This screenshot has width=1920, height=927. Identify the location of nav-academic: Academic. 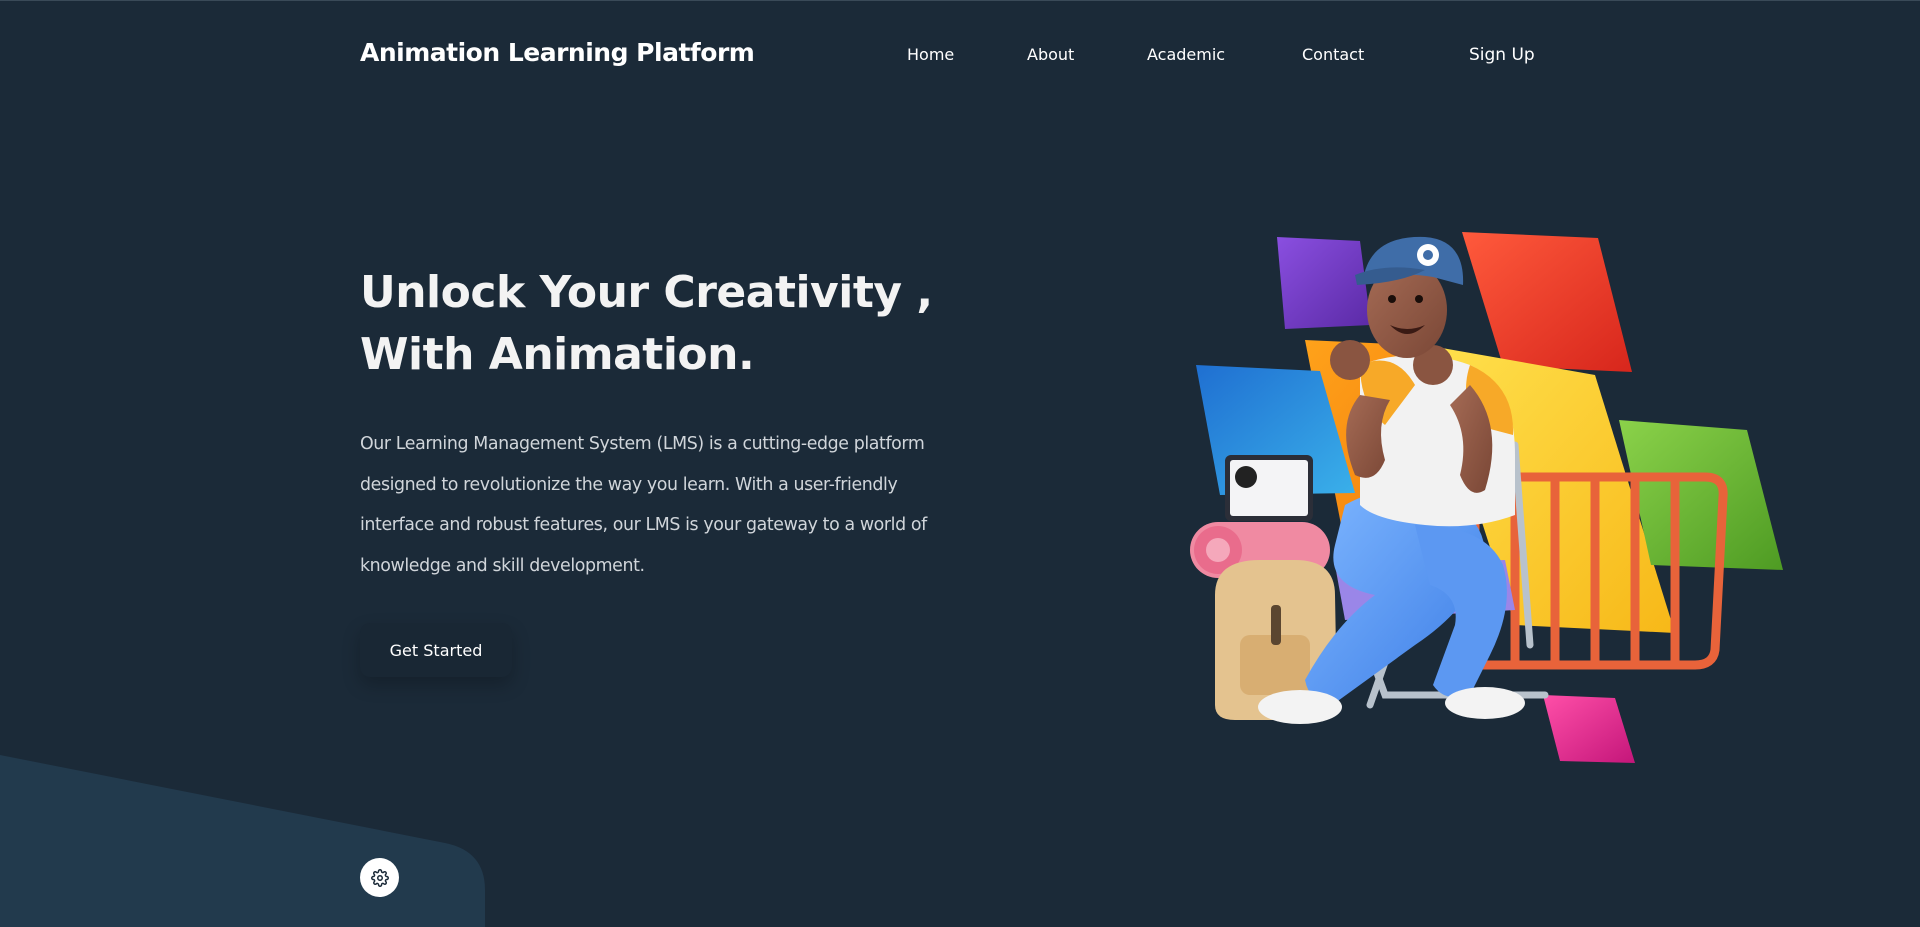
(1186, 54).